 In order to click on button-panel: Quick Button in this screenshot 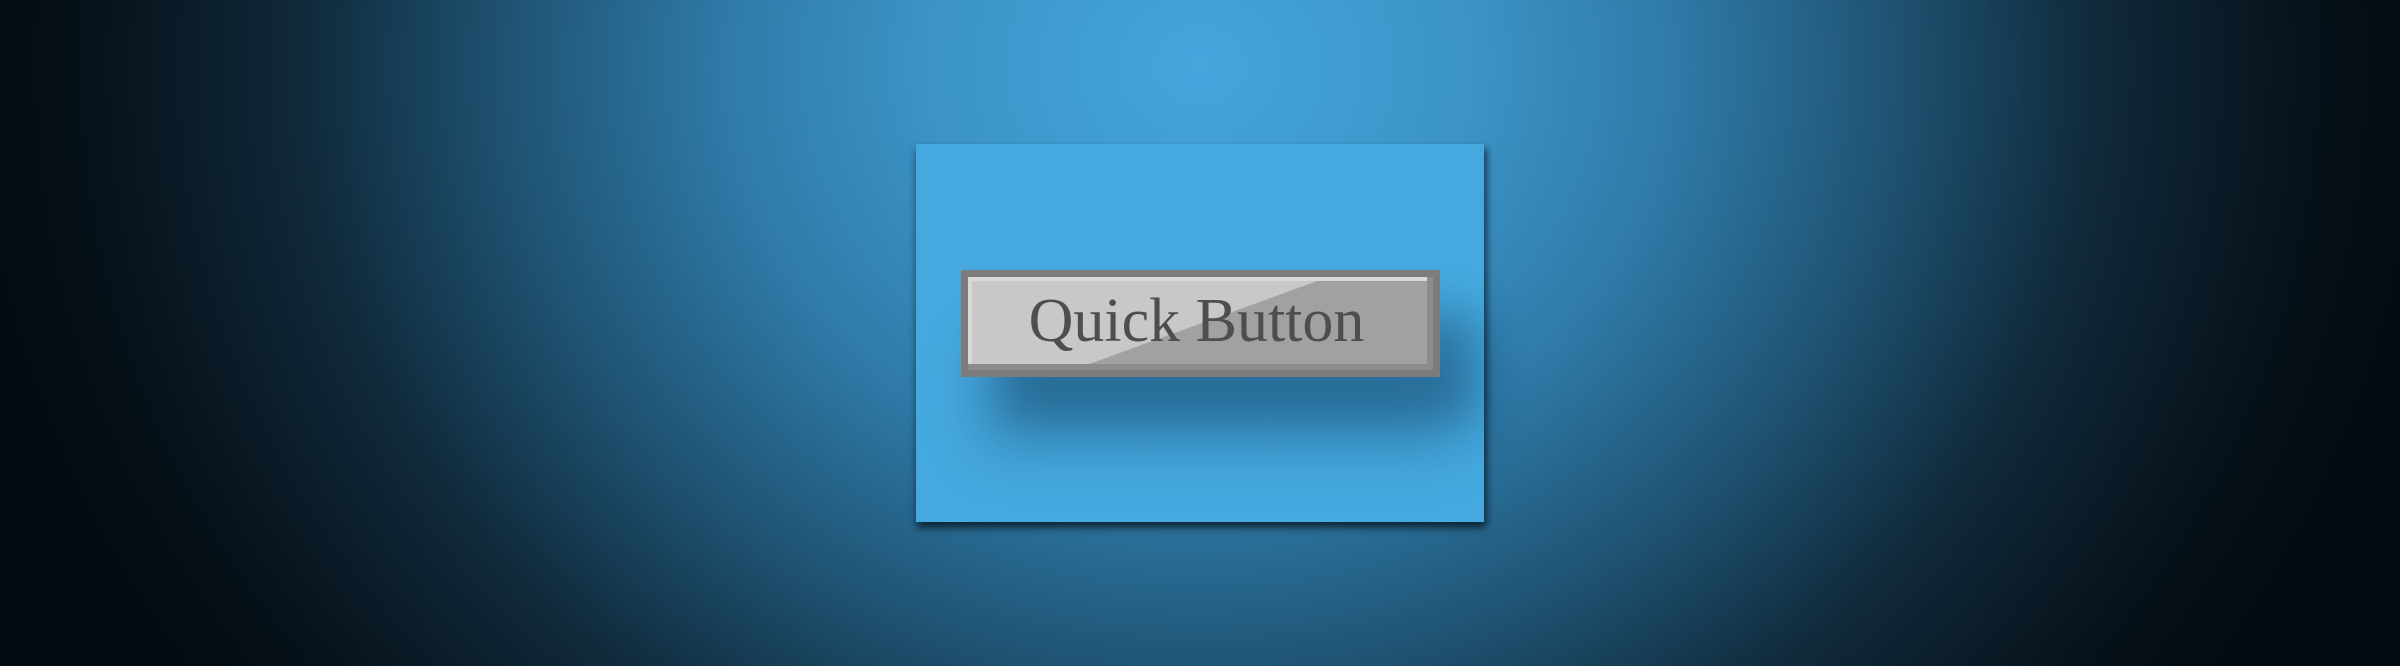, I will do `click(1200, 333)`.